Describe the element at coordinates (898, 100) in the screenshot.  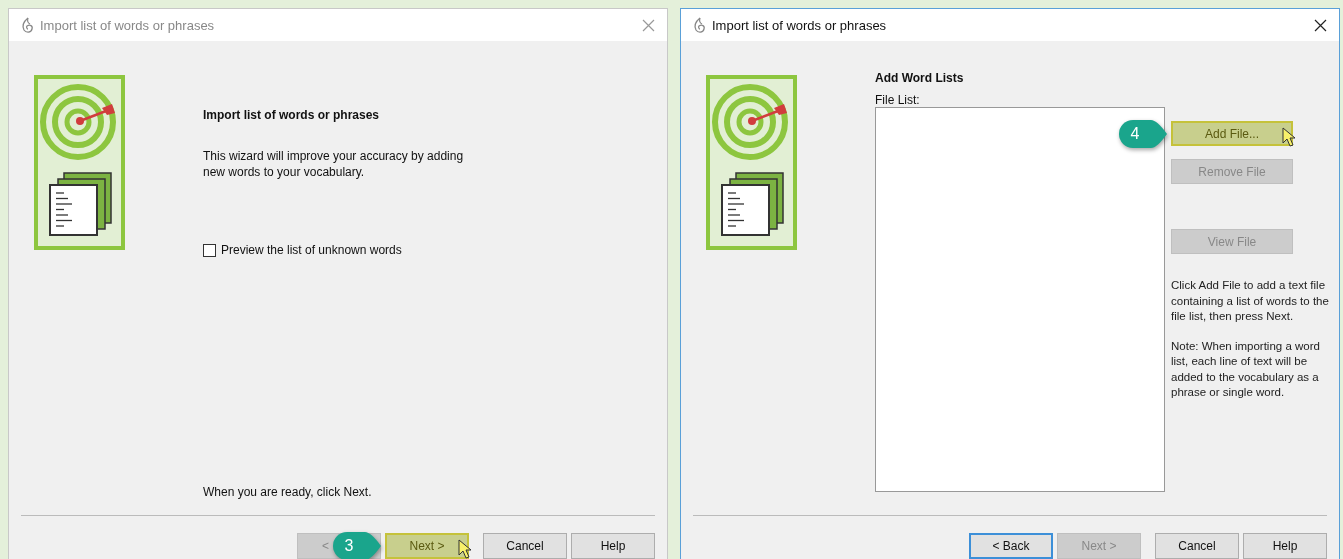
I see `field-label: File List:` at that location.